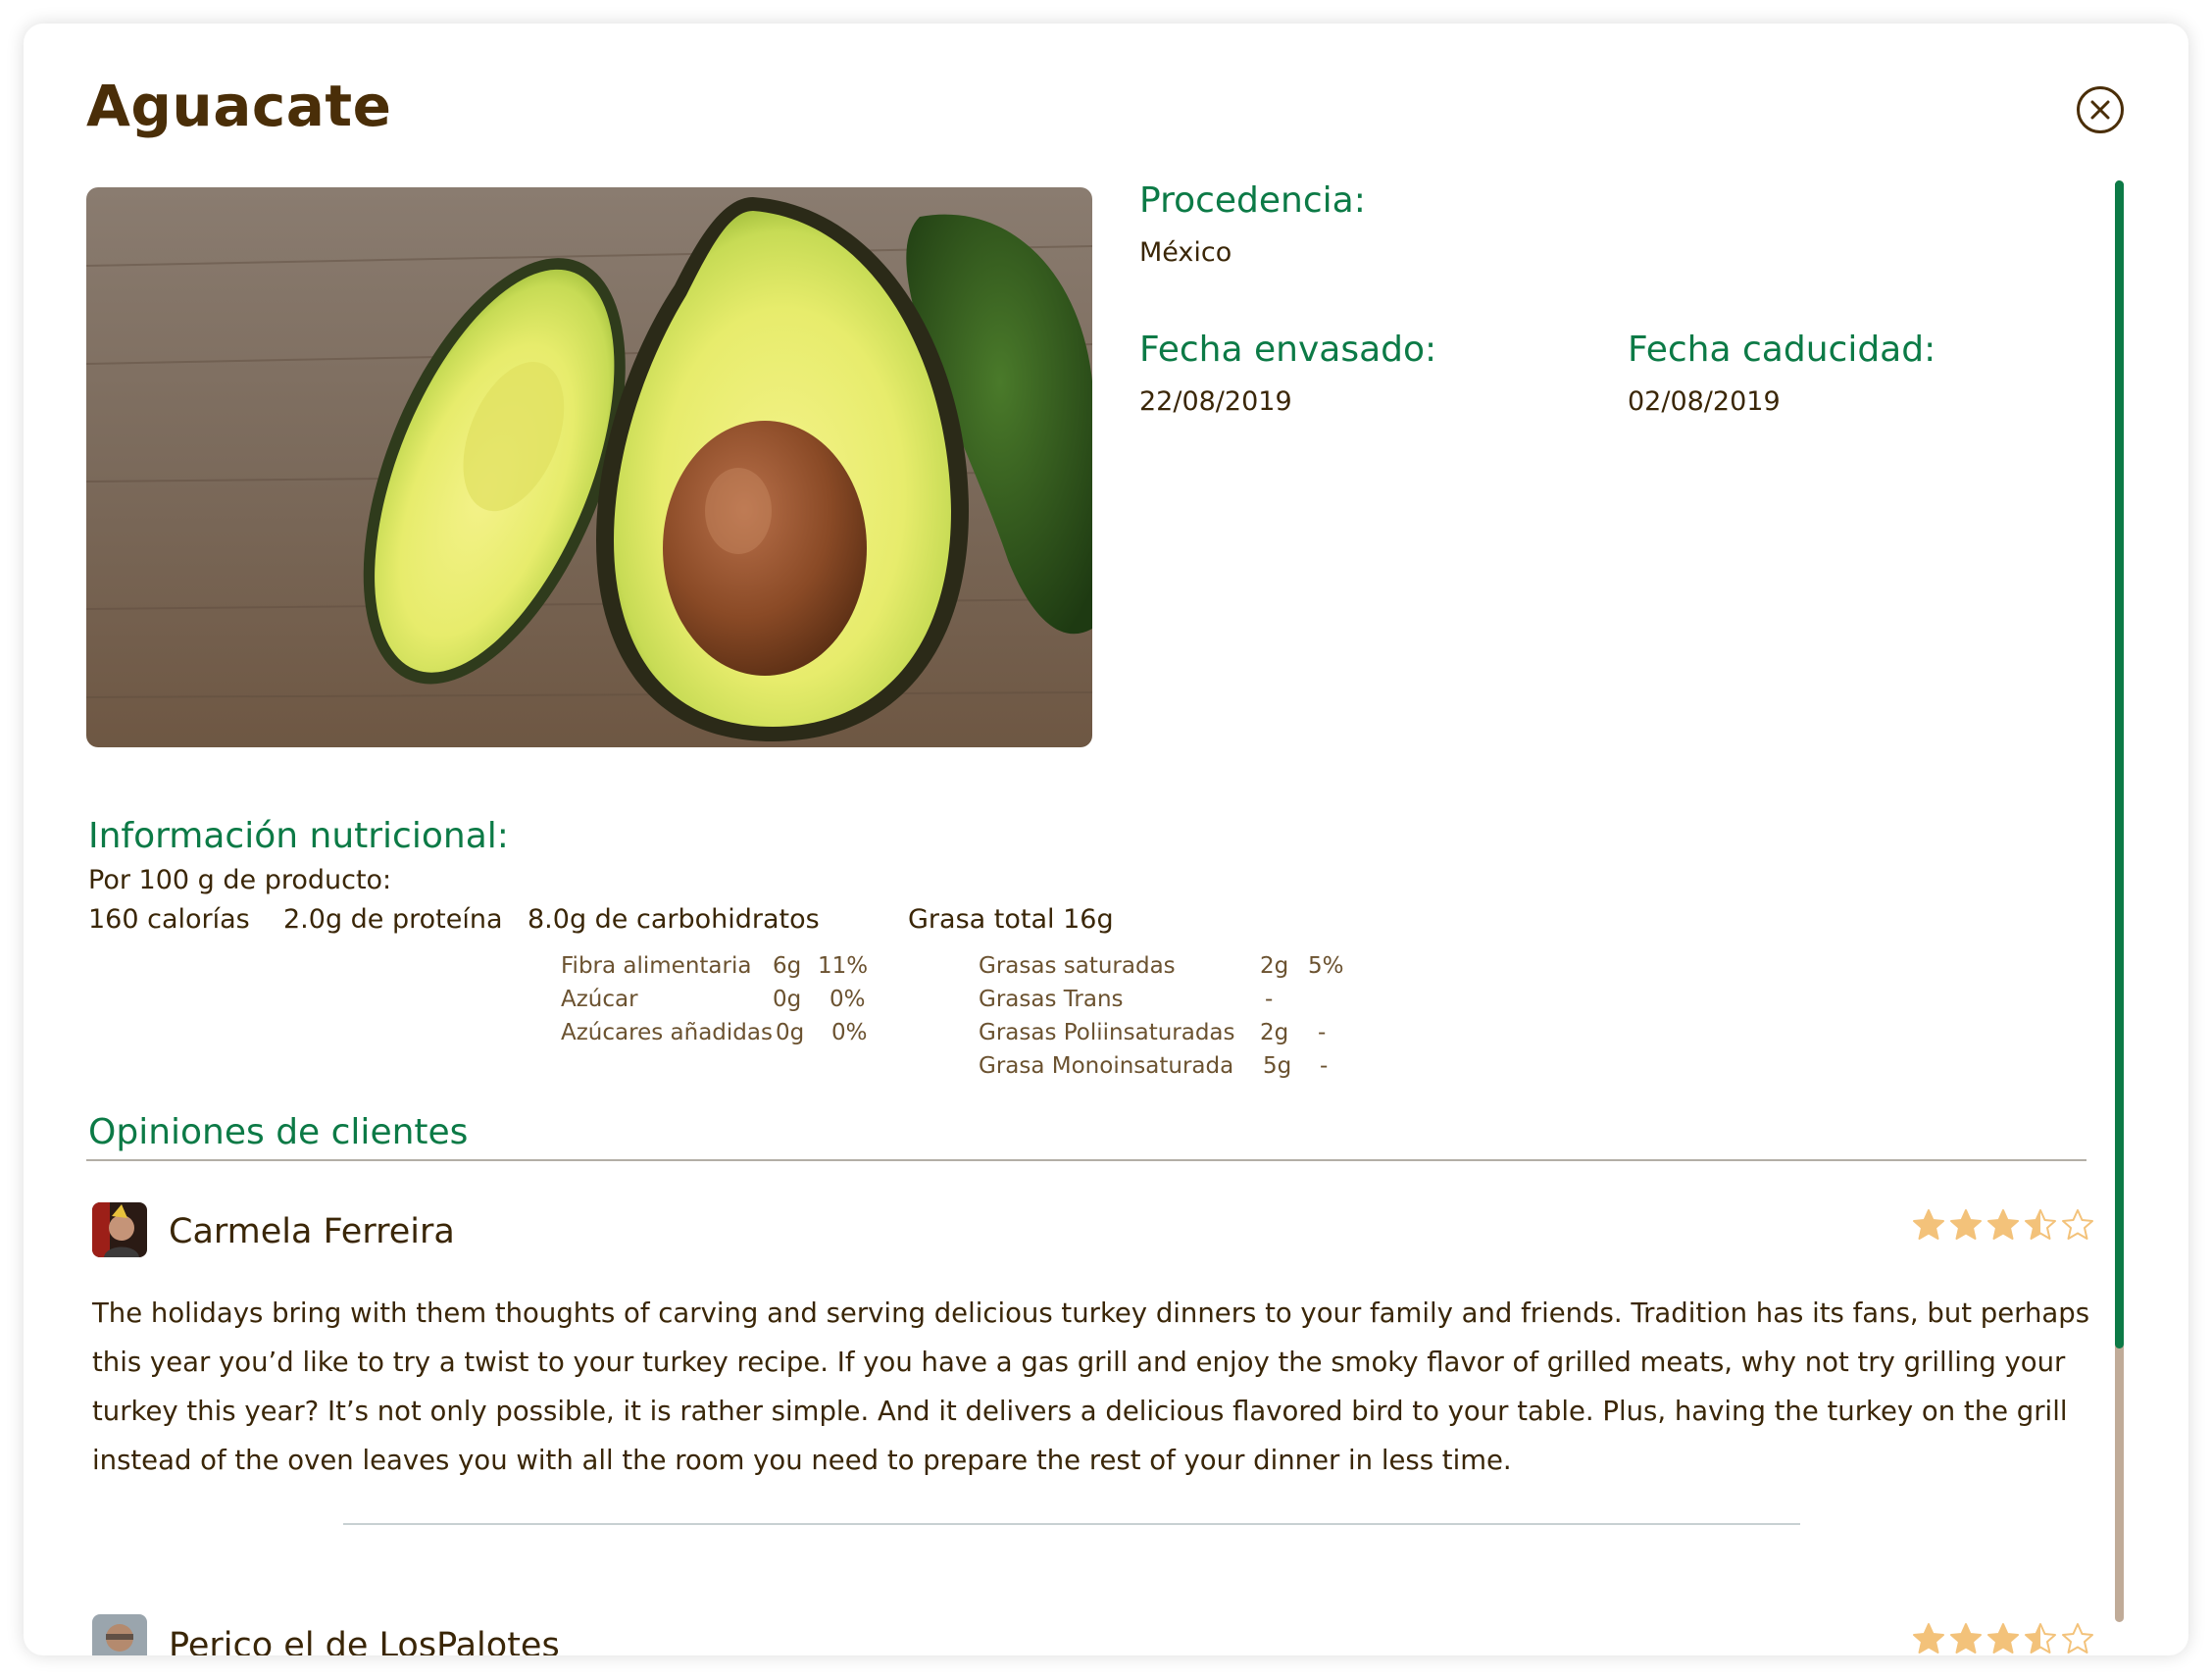  What do you see at coordinates (1107, 1032) in the screenshot?
I see `fat-row-name: Grasas Poliinsaturadas` at bounding box center [1107, 1032].